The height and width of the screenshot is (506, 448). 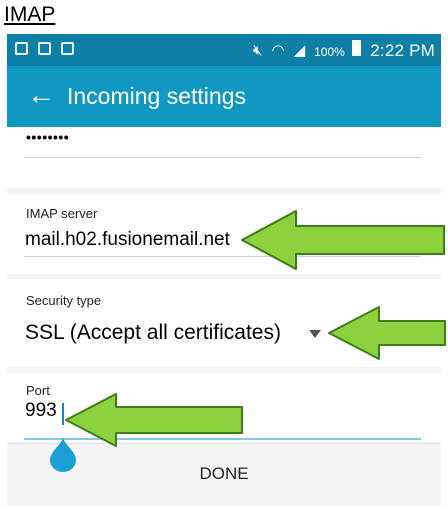 What do you see at coordinates (21, 48) in the screenshot?
I see `gallery-notification-icon` at bounding box center [21, 48].